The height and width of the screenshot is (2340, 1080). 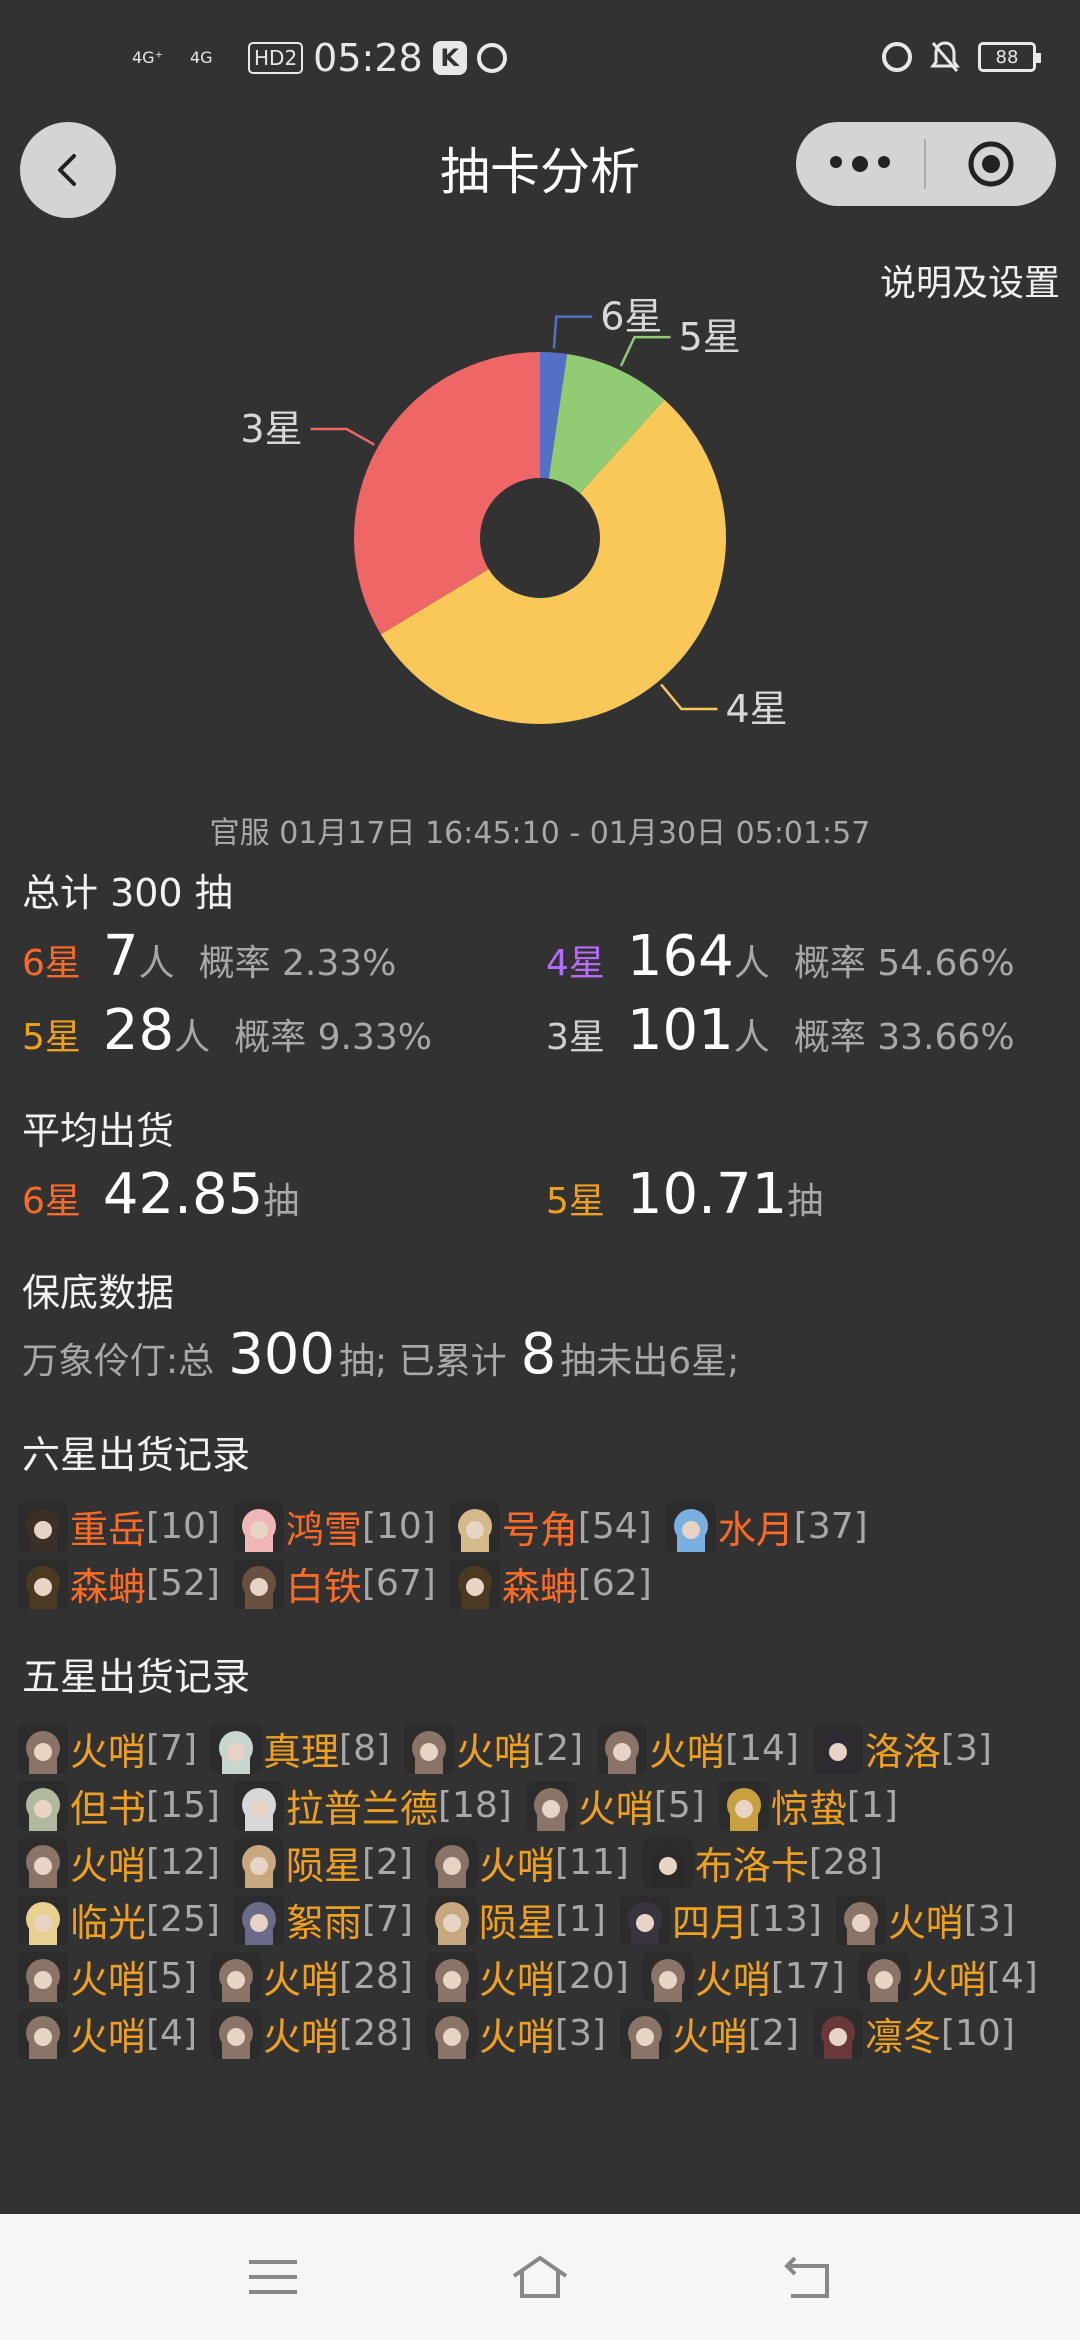 What do you see at coordinates (762, 1748) in the screenshot?
I see `pull-count: [14]` at bounding box center [762, 1748].